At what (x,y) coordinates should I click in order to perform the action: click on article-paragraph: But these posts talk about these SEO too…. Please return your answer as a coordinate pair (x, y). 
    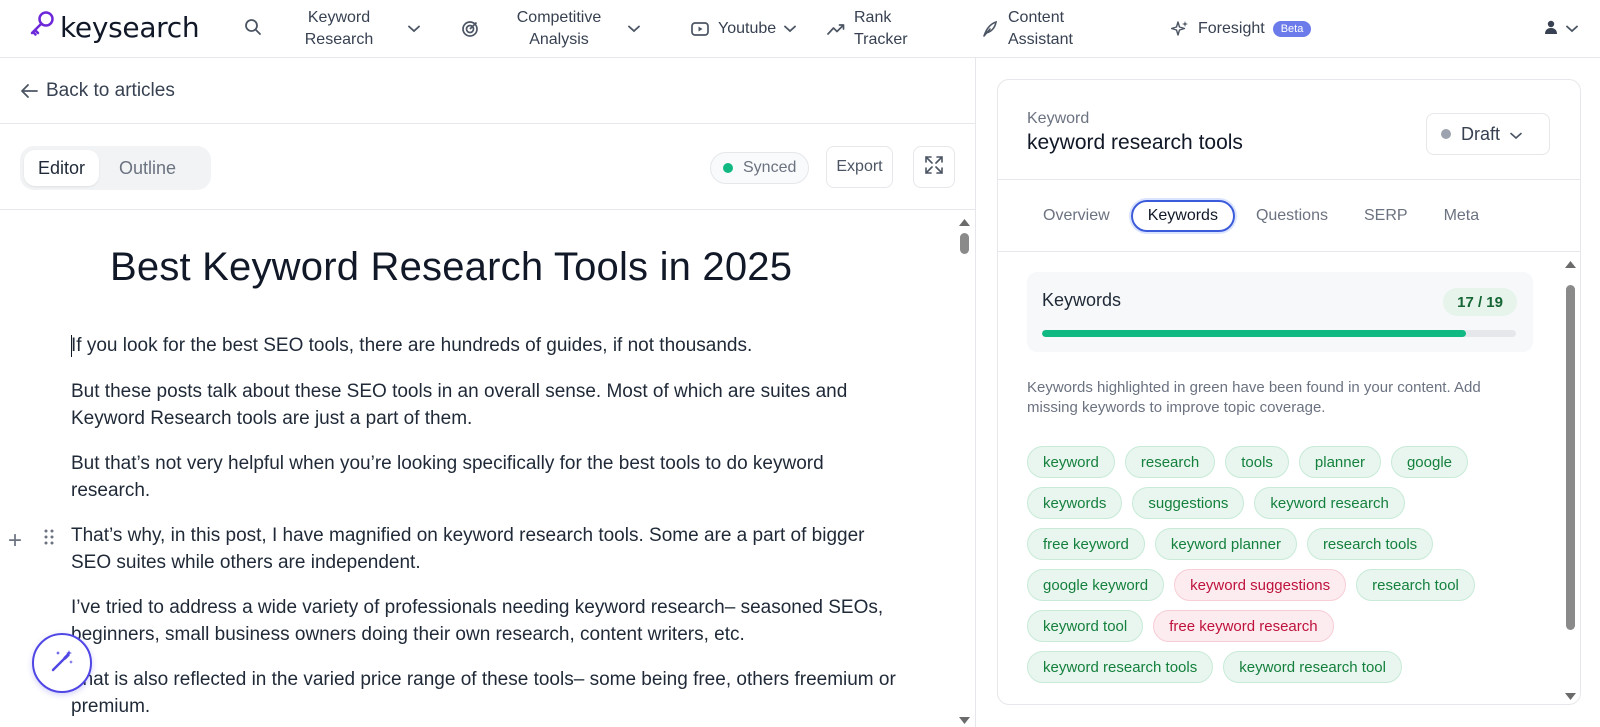
    Looking at the image, I should click on (486, 405).